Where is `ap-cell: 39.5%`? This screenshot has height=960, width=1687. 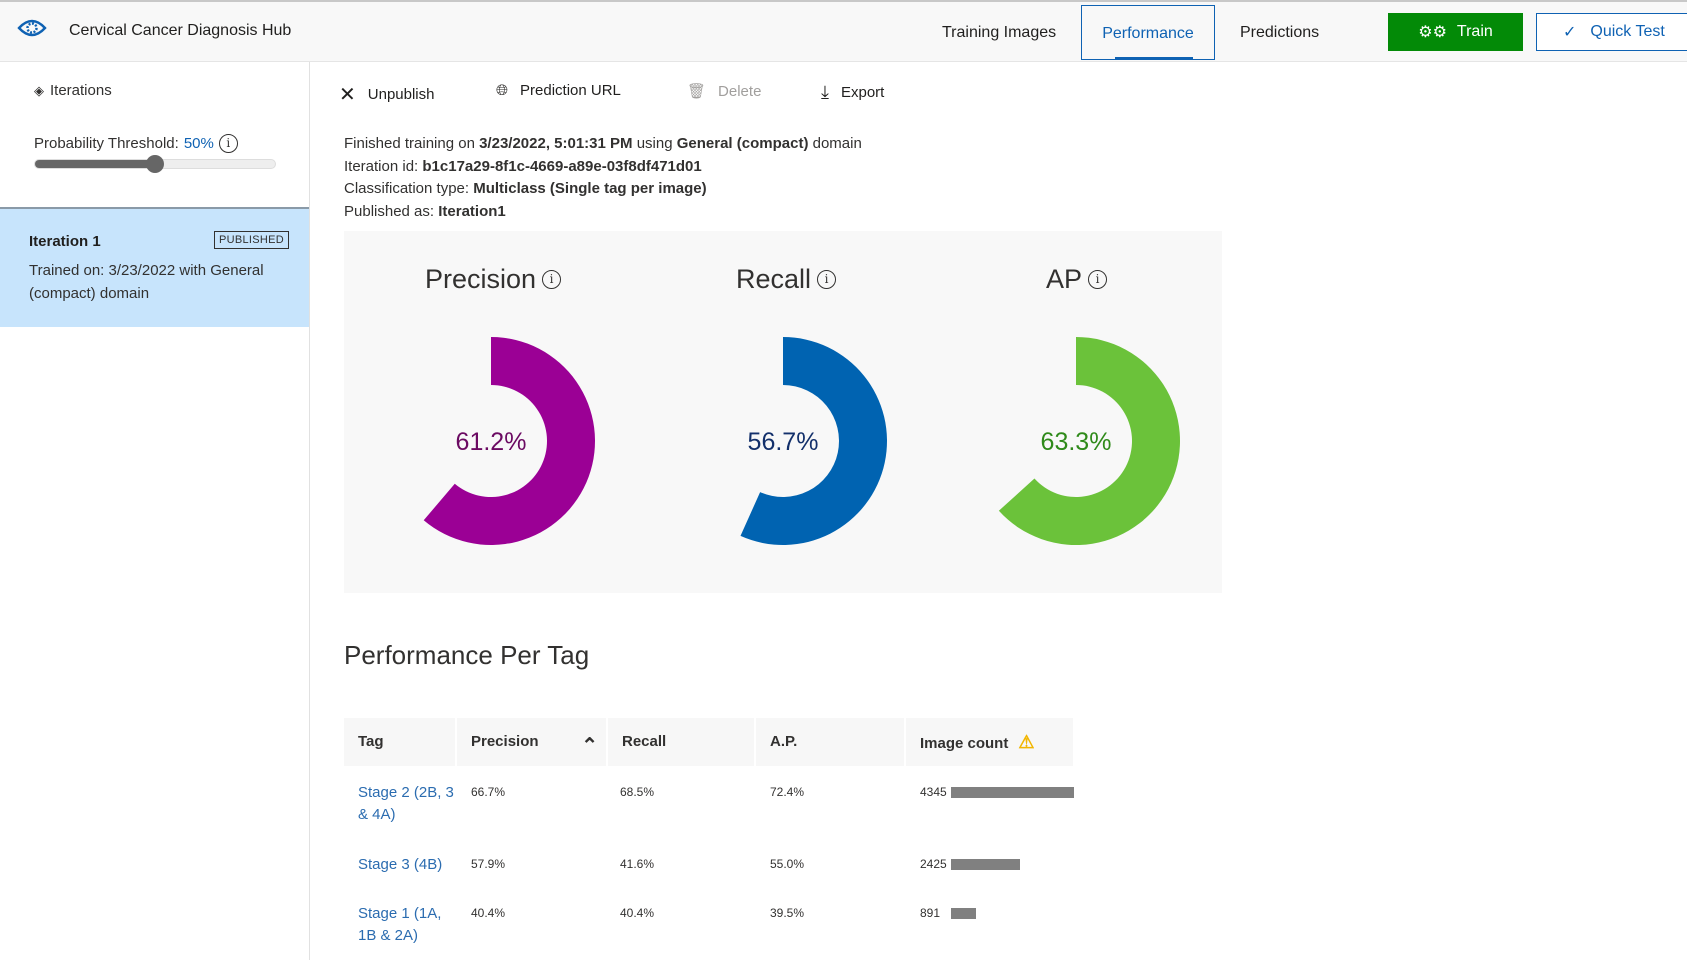
ap-cell: 39.5% is located at coordinates (787, 913).